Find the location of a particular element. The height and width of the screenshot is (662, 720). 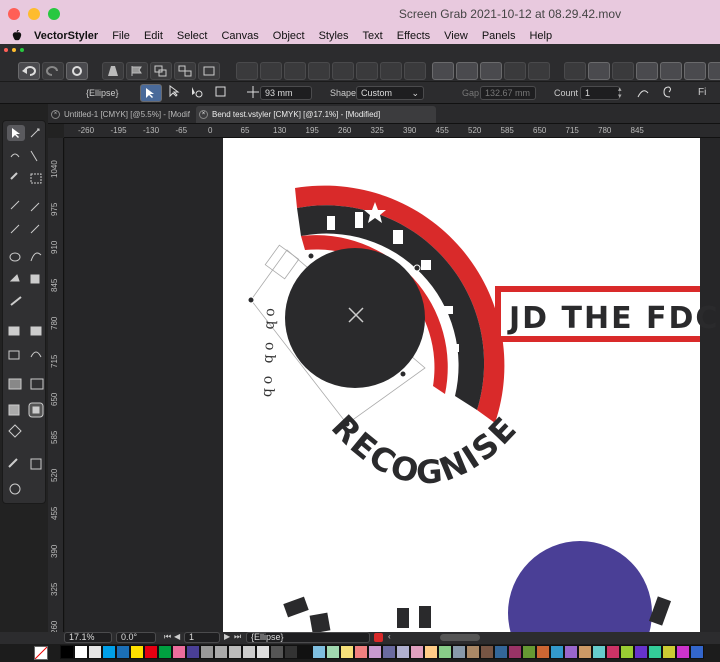

bring-front-icon is located at coordinates (647, 71).